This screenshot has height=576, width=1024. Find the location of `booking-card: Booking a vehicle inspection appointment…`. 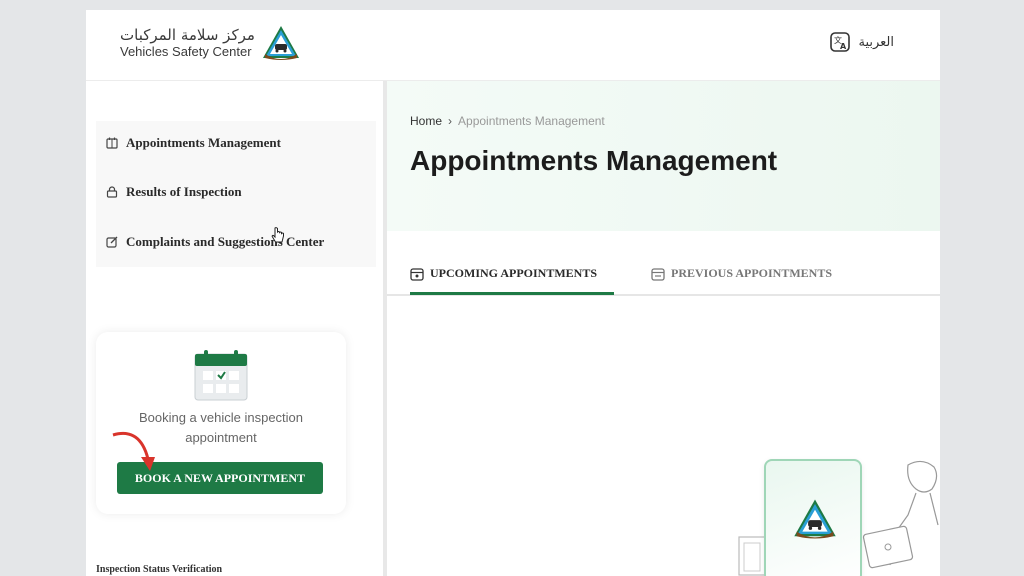

booking-card: Booking a vehicle inspection appointment… is located at coordinates (221, 423).